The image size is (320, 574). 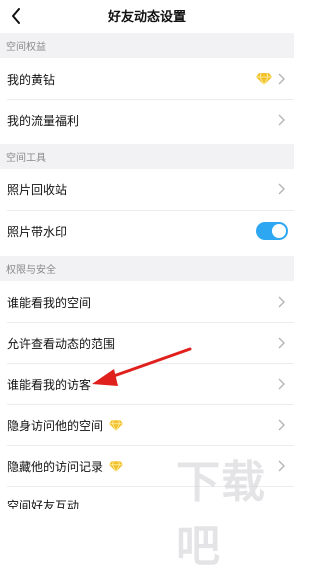 What do you see at coordinates (147, 268) in the screenshot?
I see `section-header-privacy: 权限与安全` at bounding box center [147, 268].